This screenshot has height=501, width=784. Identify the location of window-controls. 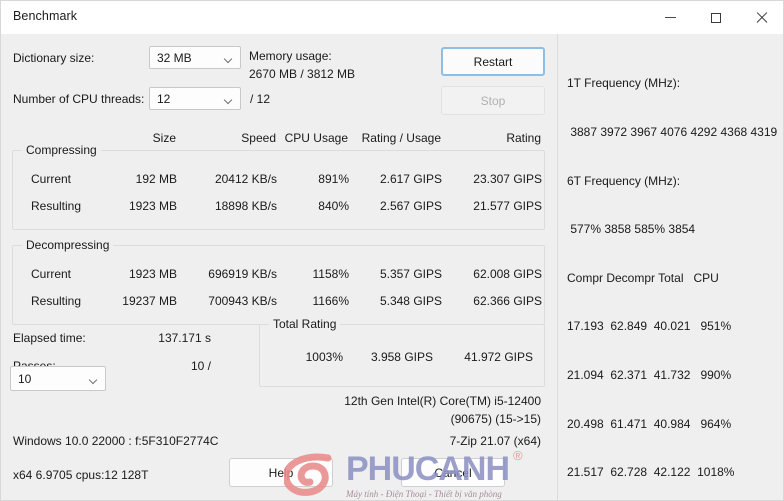
(715, 17).